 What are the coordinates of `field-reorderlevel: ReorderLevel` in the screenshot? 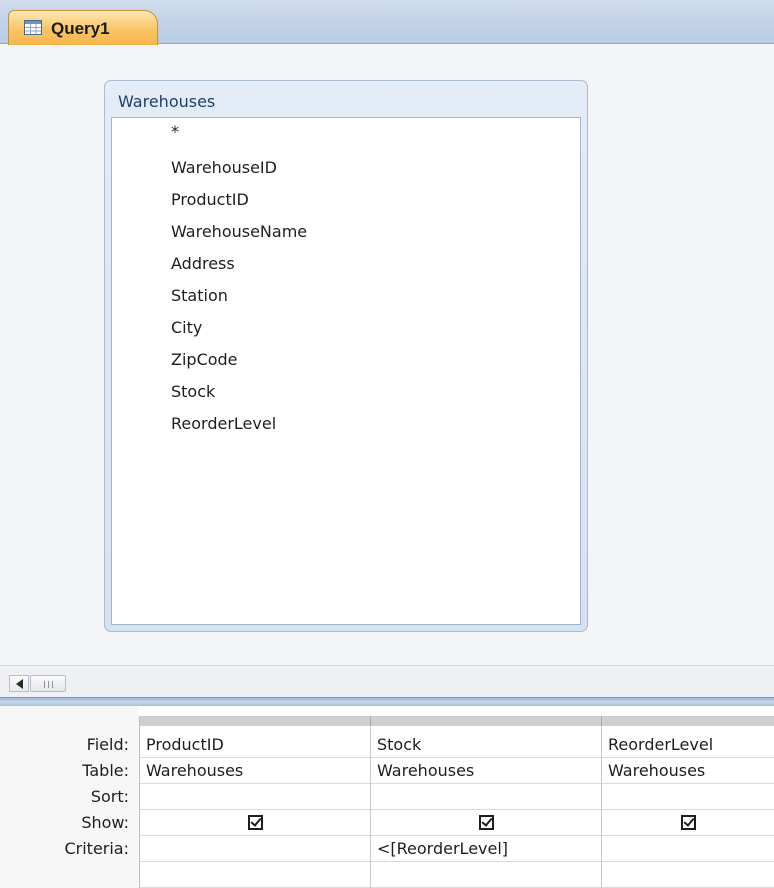 It's located at (223, 424).